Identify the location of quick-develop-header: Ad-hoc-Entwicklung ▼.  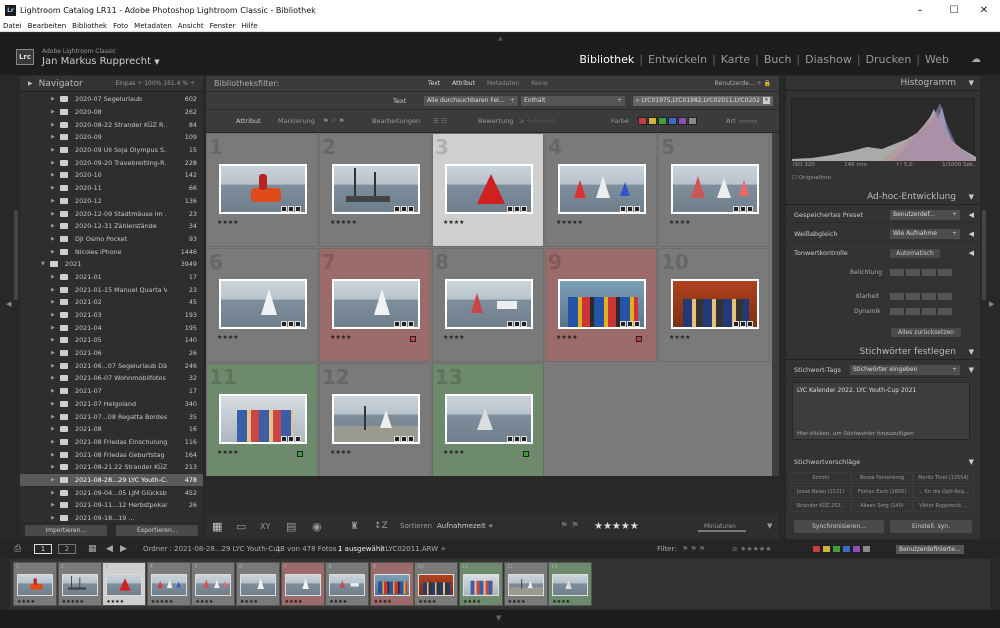
(883, 197).